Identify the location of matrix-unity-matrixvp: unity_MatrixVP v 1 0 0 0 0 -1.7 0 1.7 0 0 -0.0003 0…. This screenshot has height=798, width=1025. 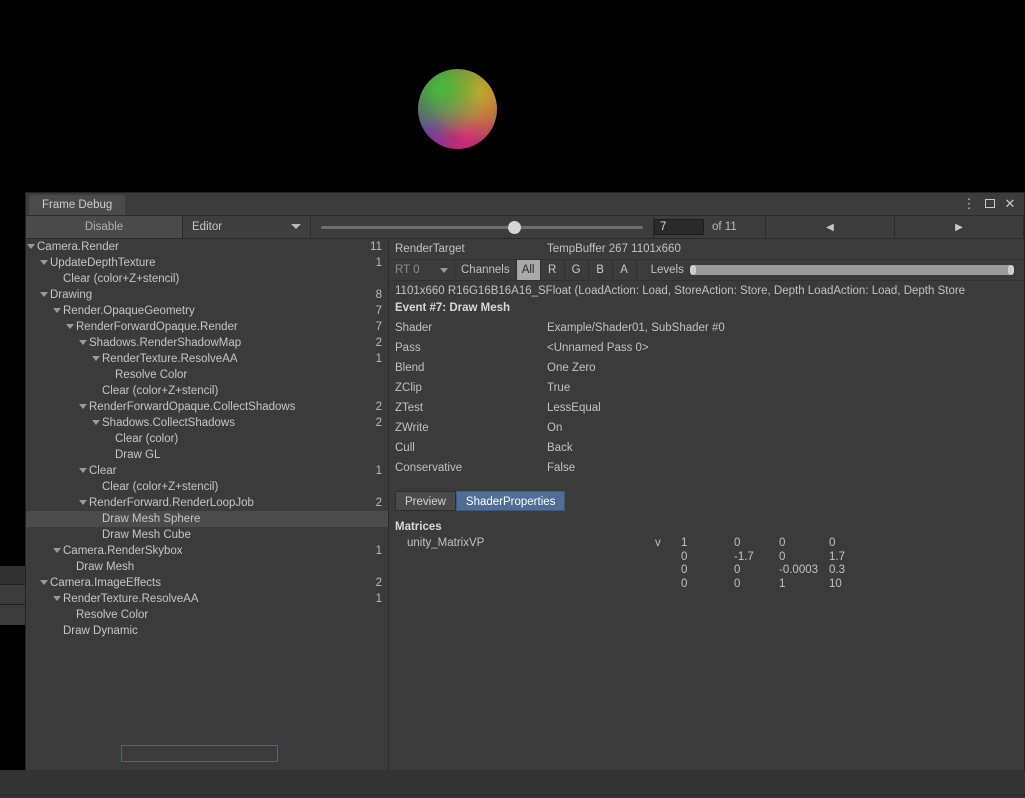
(706, 566).